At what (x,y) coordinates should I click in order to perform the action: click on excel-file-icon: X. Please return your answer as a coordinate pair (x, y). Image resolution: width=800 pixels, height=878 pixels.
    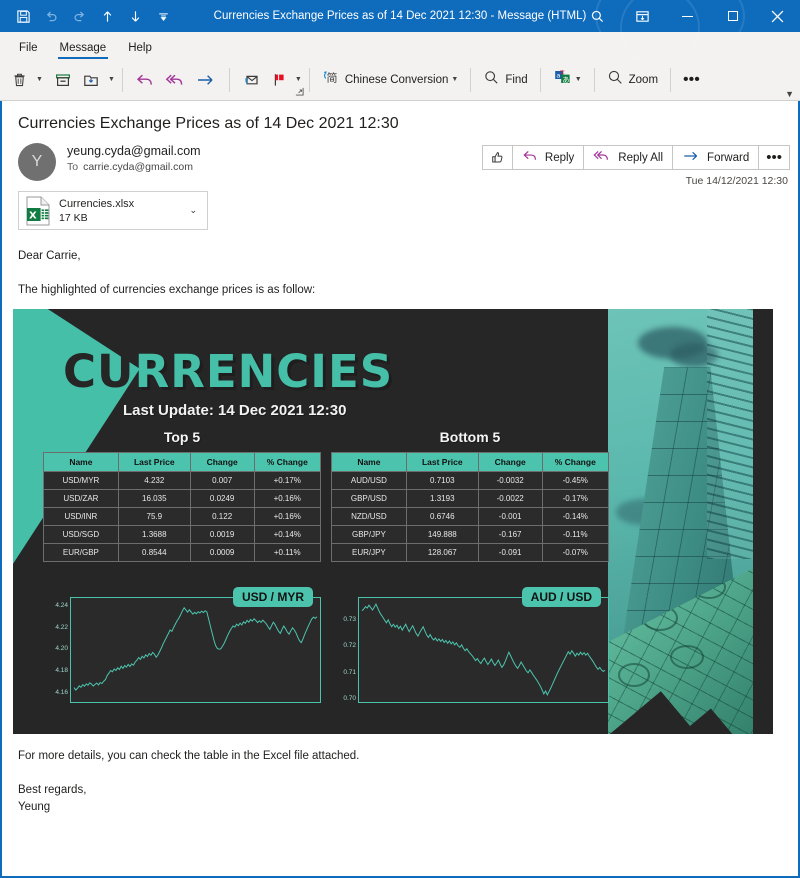
    Looking at the image, I should click on (38, 211).